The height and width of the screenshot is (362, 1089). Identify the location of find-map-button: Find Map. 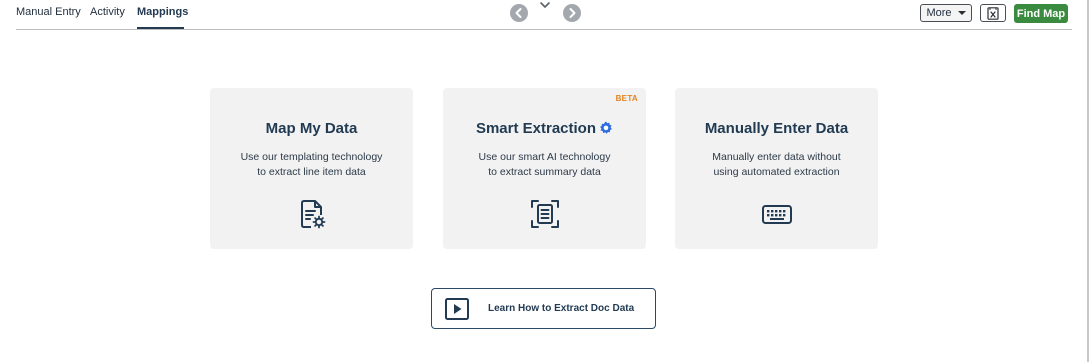
(1041, 13).